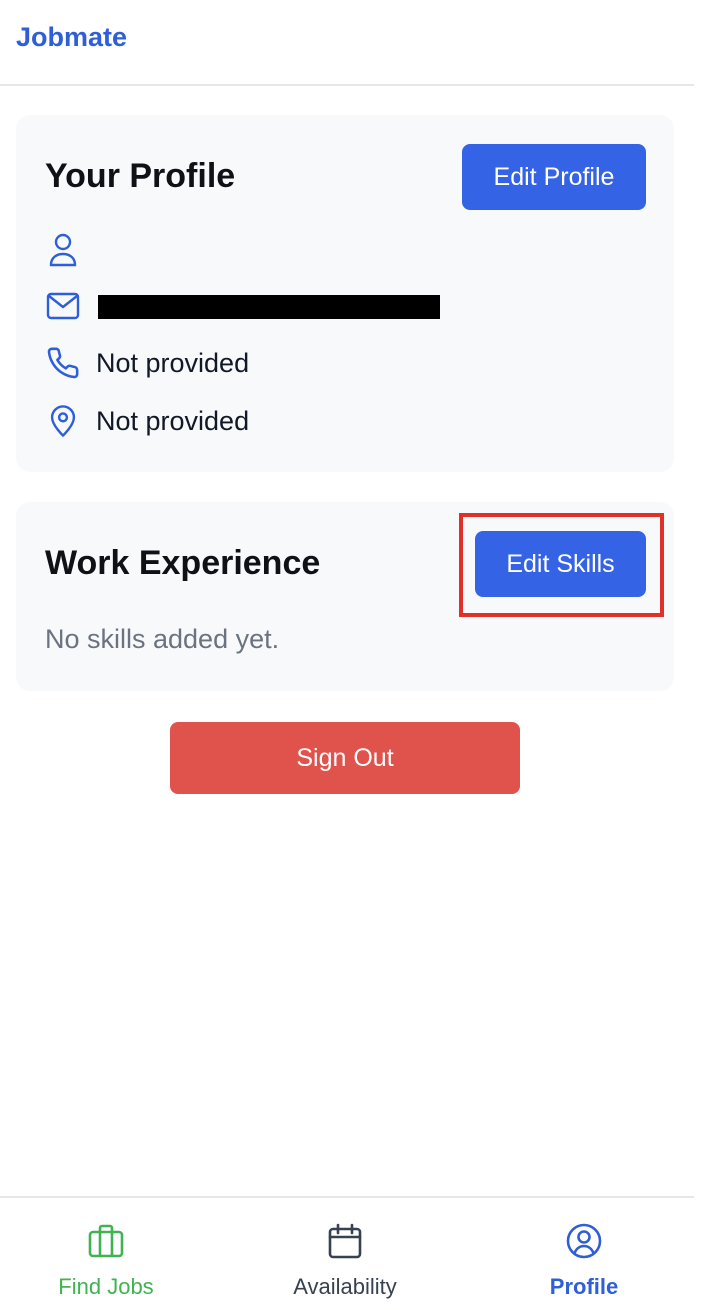 The height and width of the screenshot is (1310, 722). Describe the element at coordinates (63, 363) in the screenshot. I see `phone-icon` at that location.